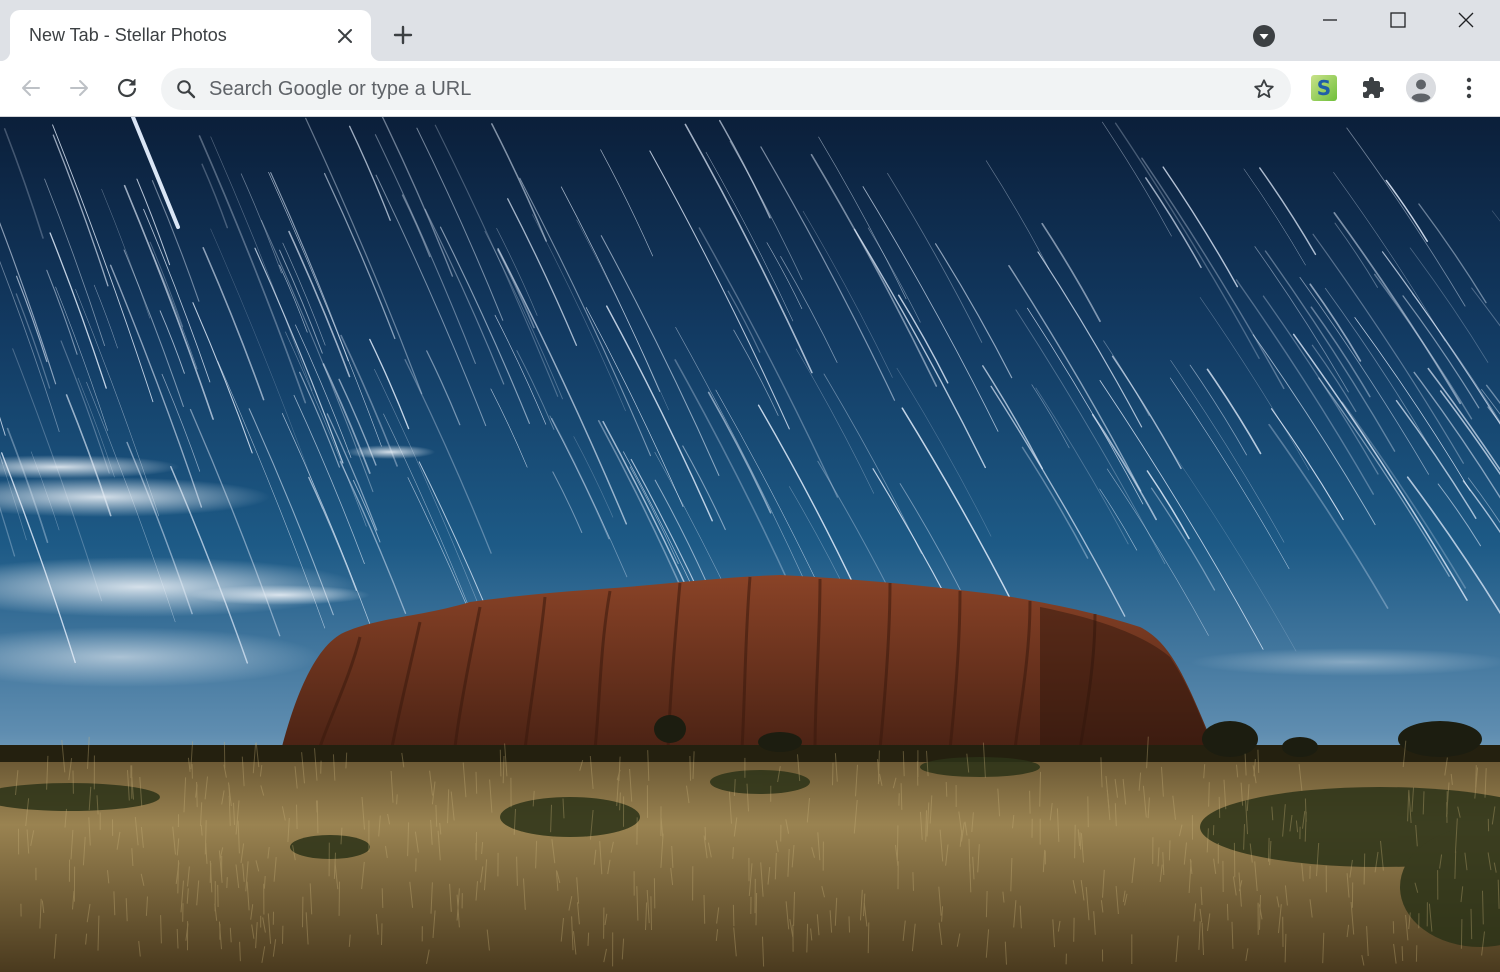 The image size is (1500, 972). I want to click on forward-button, so click(79, 88).